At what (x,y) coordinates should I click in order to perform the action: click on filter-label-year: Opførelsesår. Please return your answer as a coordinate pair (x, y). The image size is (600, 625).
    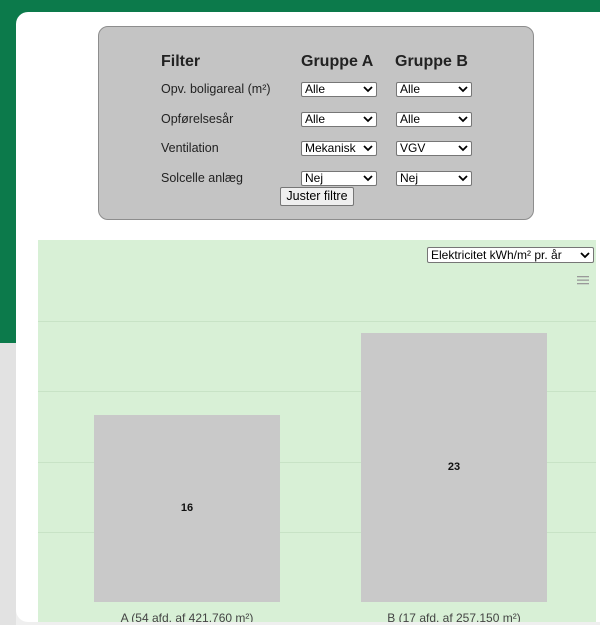
    Looking at the image, I should click on (197, 119).